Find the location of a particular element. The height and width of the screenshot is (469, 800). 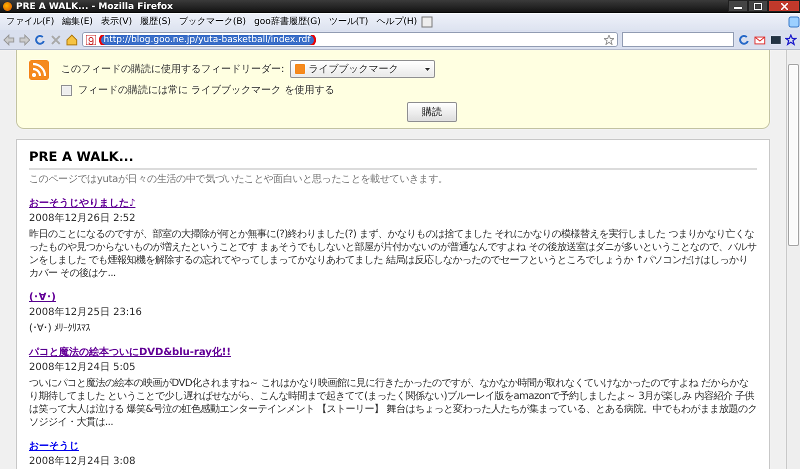

back-icon is located at coordinates (9, 40).